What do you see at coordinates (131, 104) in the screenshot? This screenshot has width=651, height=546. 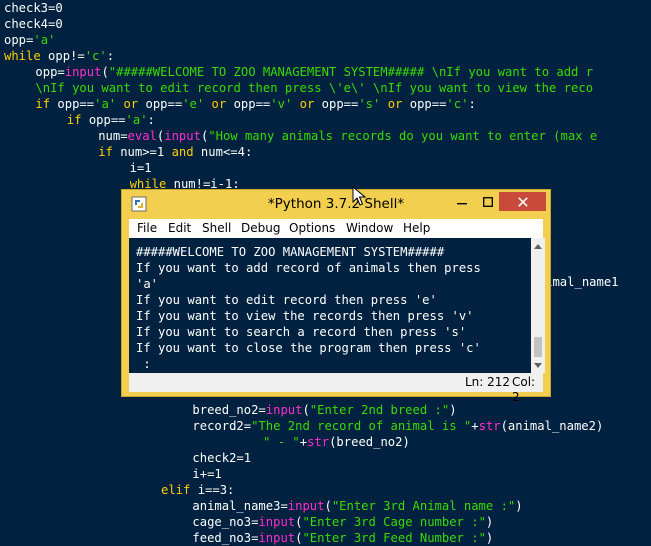 I see `code-token: or` at bounding box center [131, 104].